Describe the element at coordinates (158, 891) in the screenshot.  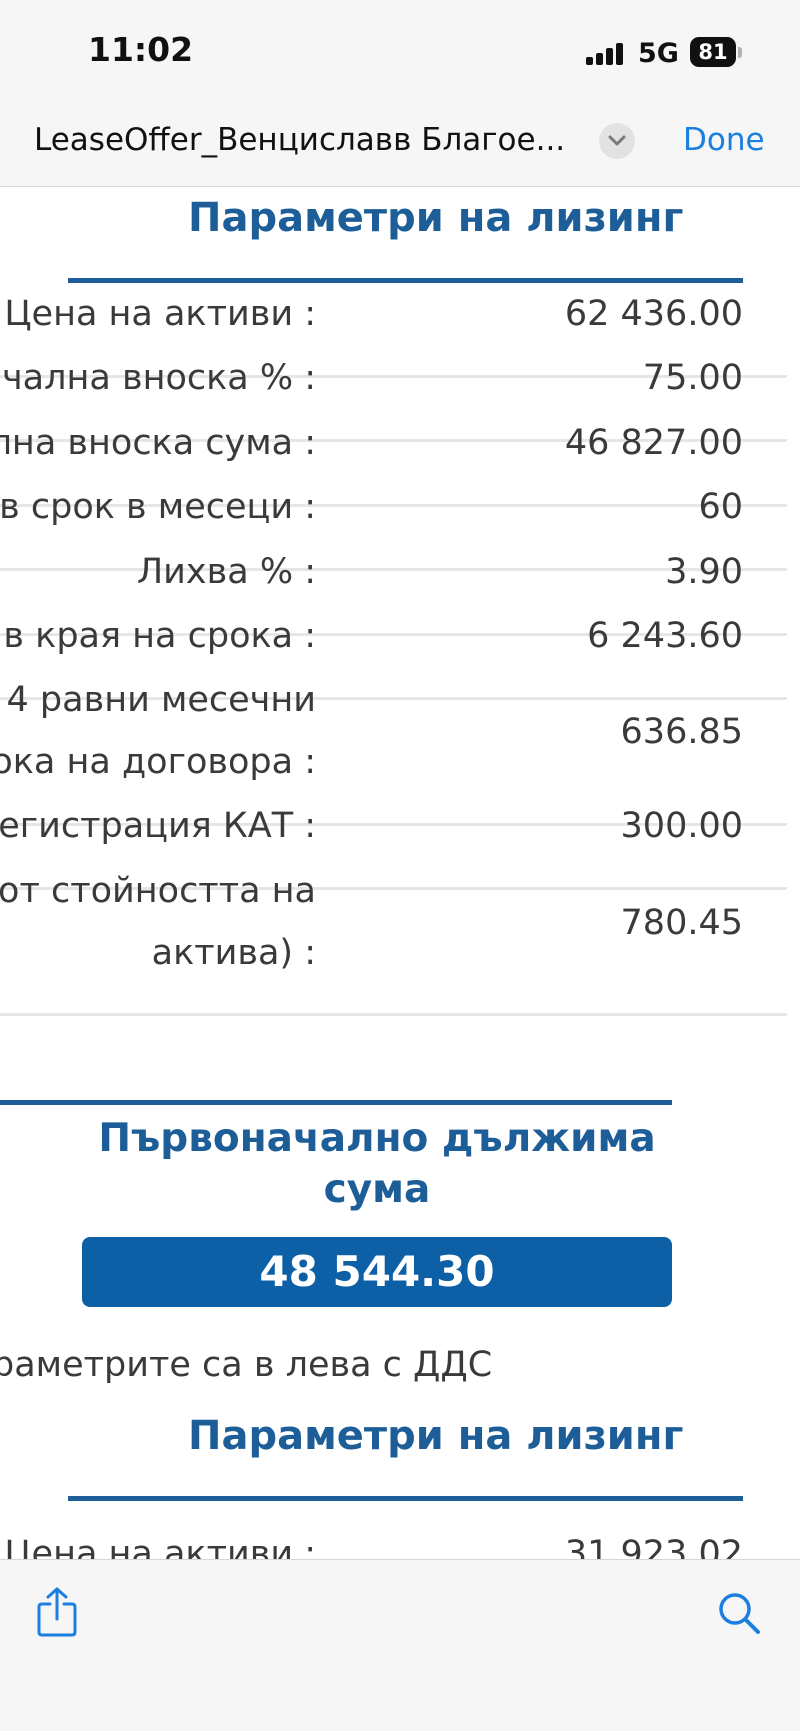
I see `row-label-insurance-line1: от стойността на` at that location.